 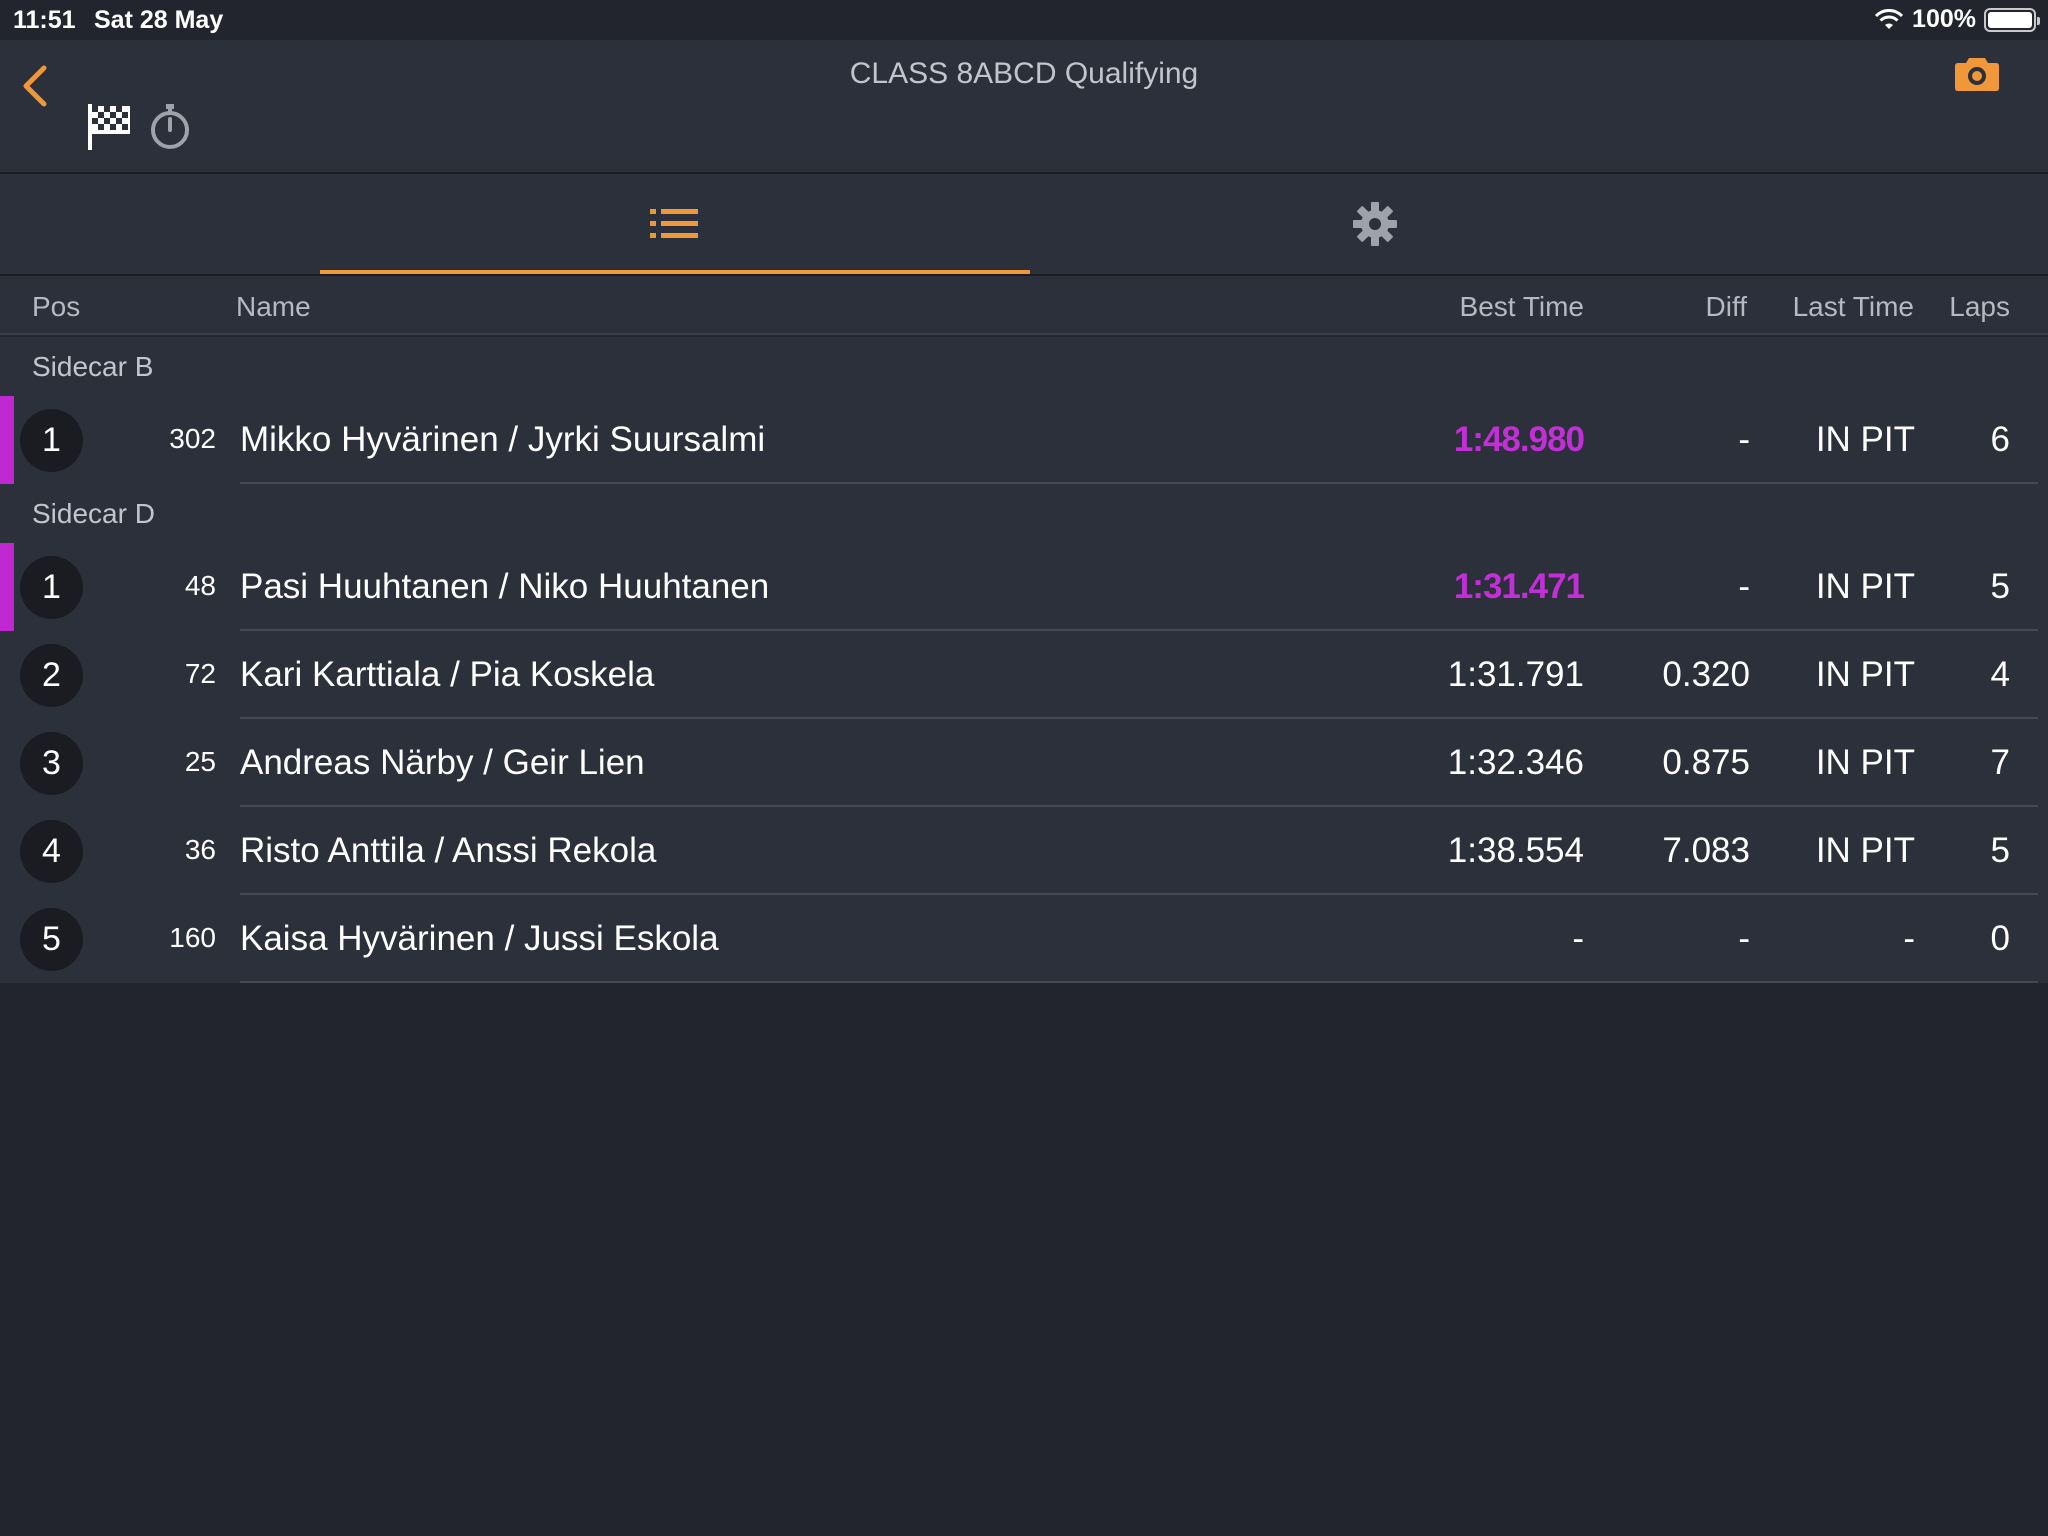 I want to click on nav-bar: CLASS 8ABCD Qualifying, so click(x=1024, y=107).